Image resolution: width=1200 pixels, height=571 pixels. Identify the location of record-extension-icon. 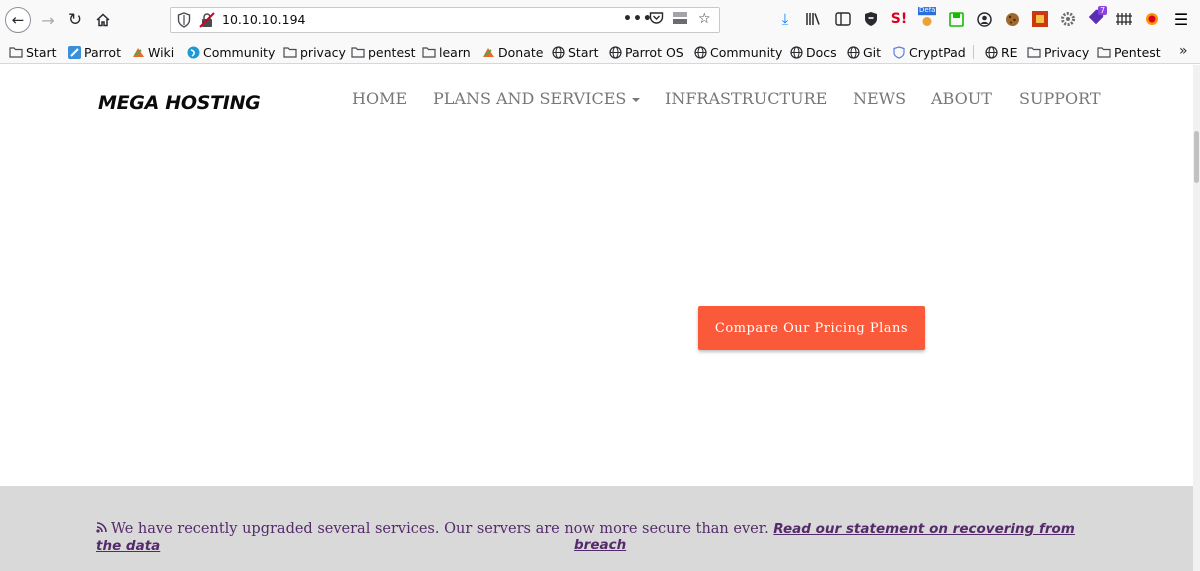
(1152, 19).